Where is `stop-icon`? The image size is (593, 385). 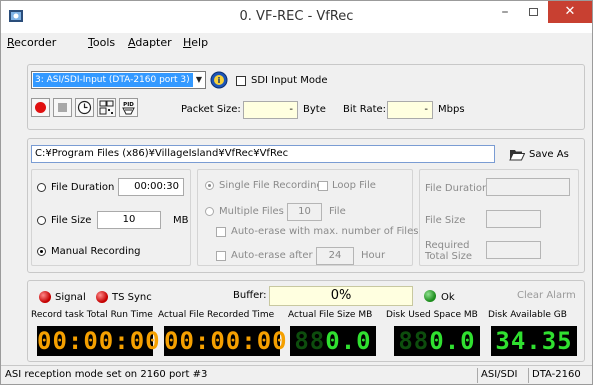
stop-icon is located at coordinates (62, 107).